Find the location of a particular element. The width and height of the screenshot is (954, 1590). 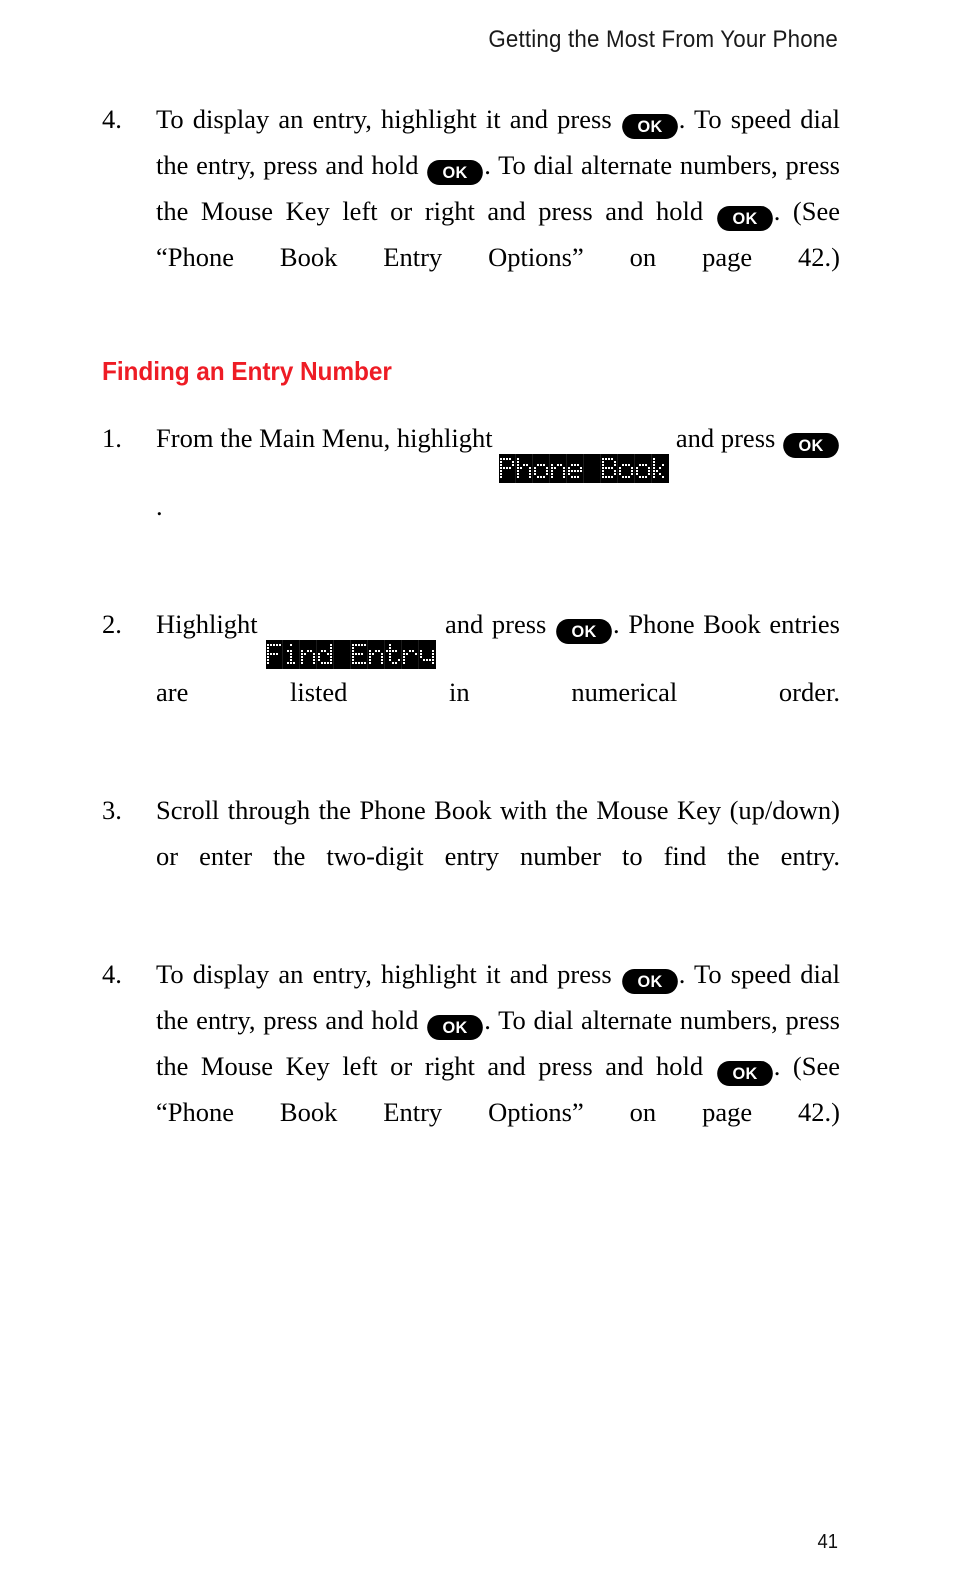

list-item-number: 3. is located at coordinates (112, 810).